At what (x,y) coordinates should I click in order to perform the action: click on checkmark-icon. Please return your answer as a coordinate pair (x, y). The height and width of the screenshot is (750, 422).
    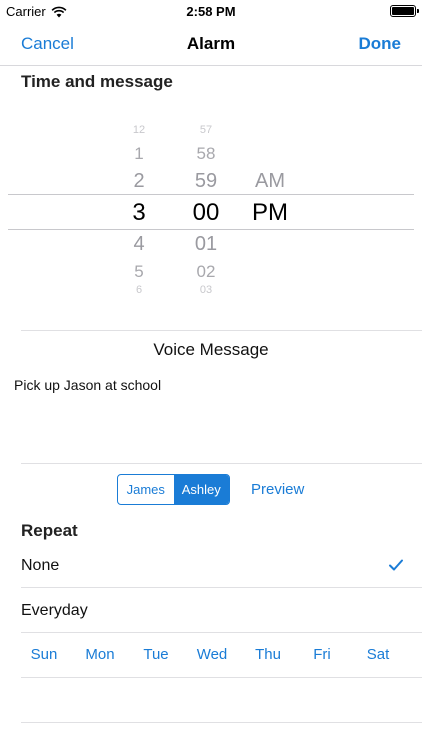
    Looking at the image, I should click on (396, 565).